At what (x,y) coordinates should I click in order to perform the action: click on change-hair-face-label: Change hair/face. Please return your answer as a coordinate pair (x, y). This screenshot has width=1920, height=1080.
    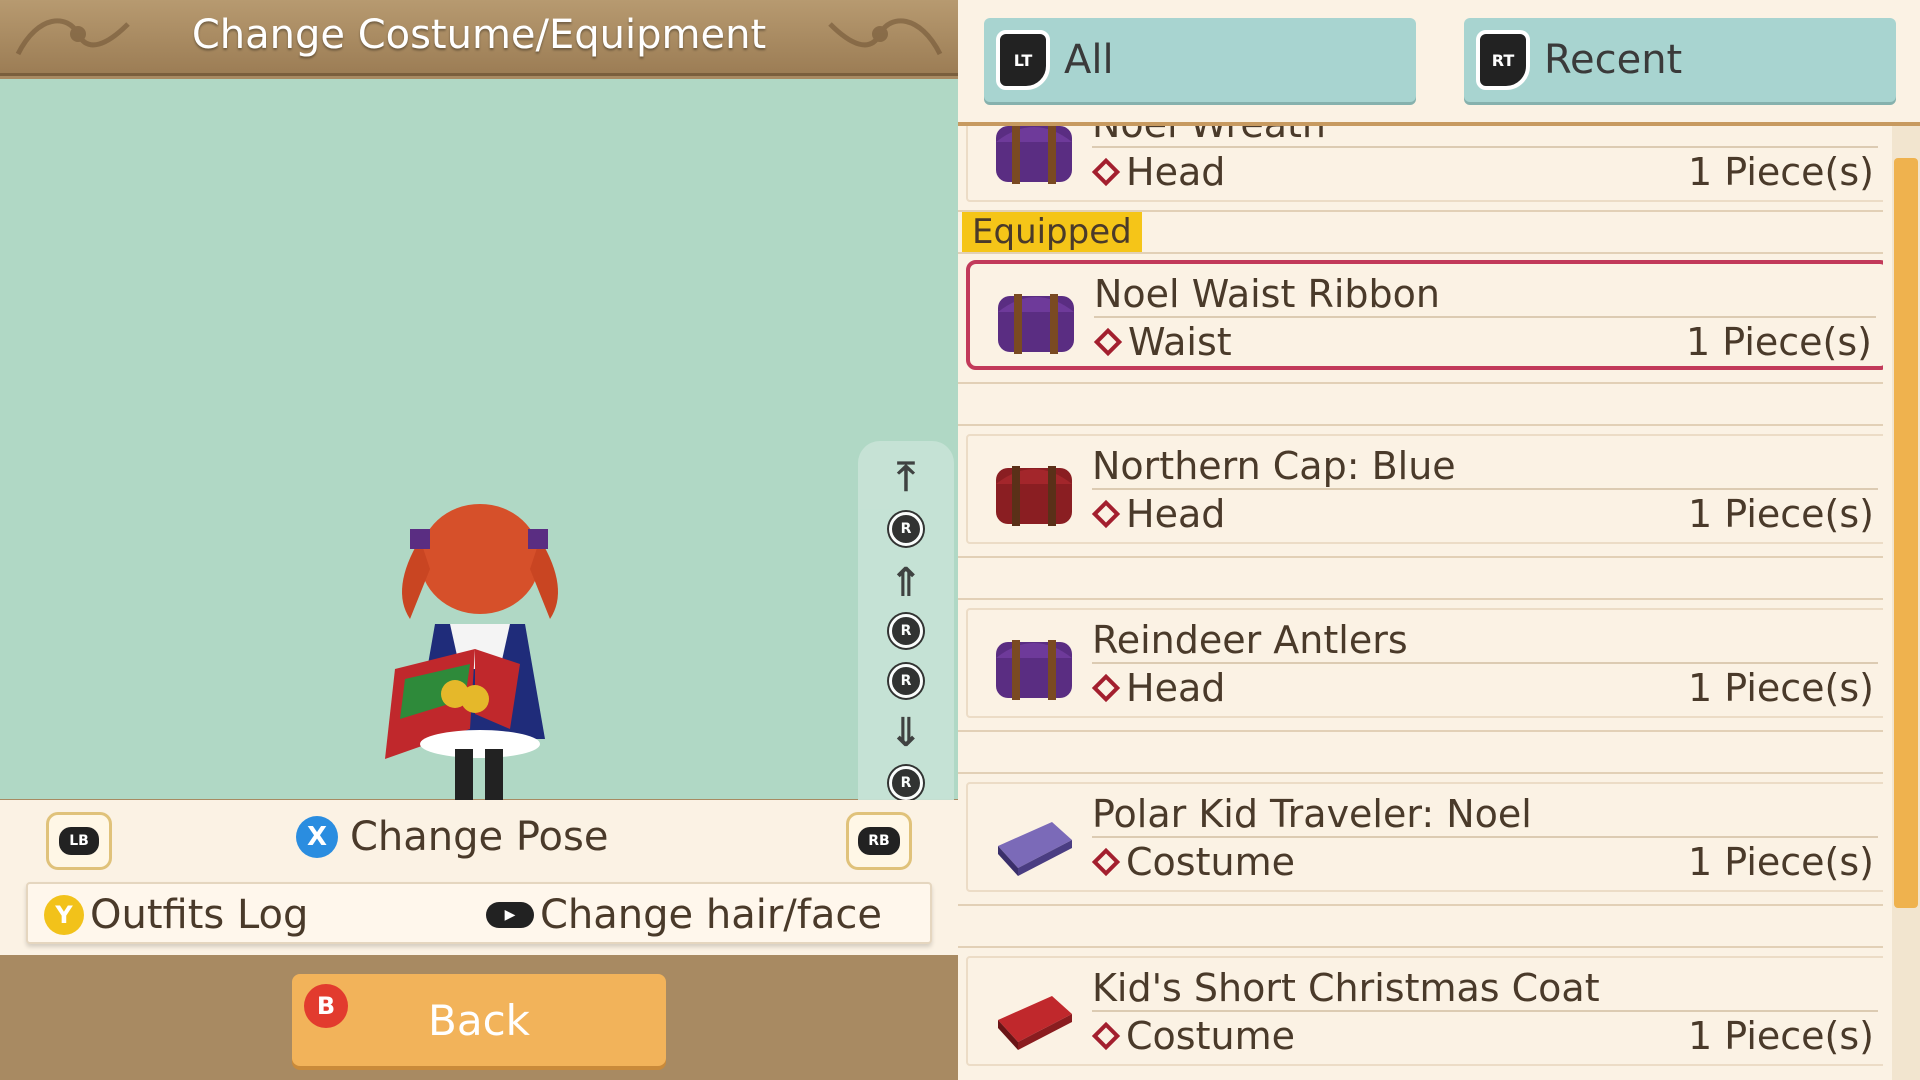
    Looking at the image, I should click on (711, 915).